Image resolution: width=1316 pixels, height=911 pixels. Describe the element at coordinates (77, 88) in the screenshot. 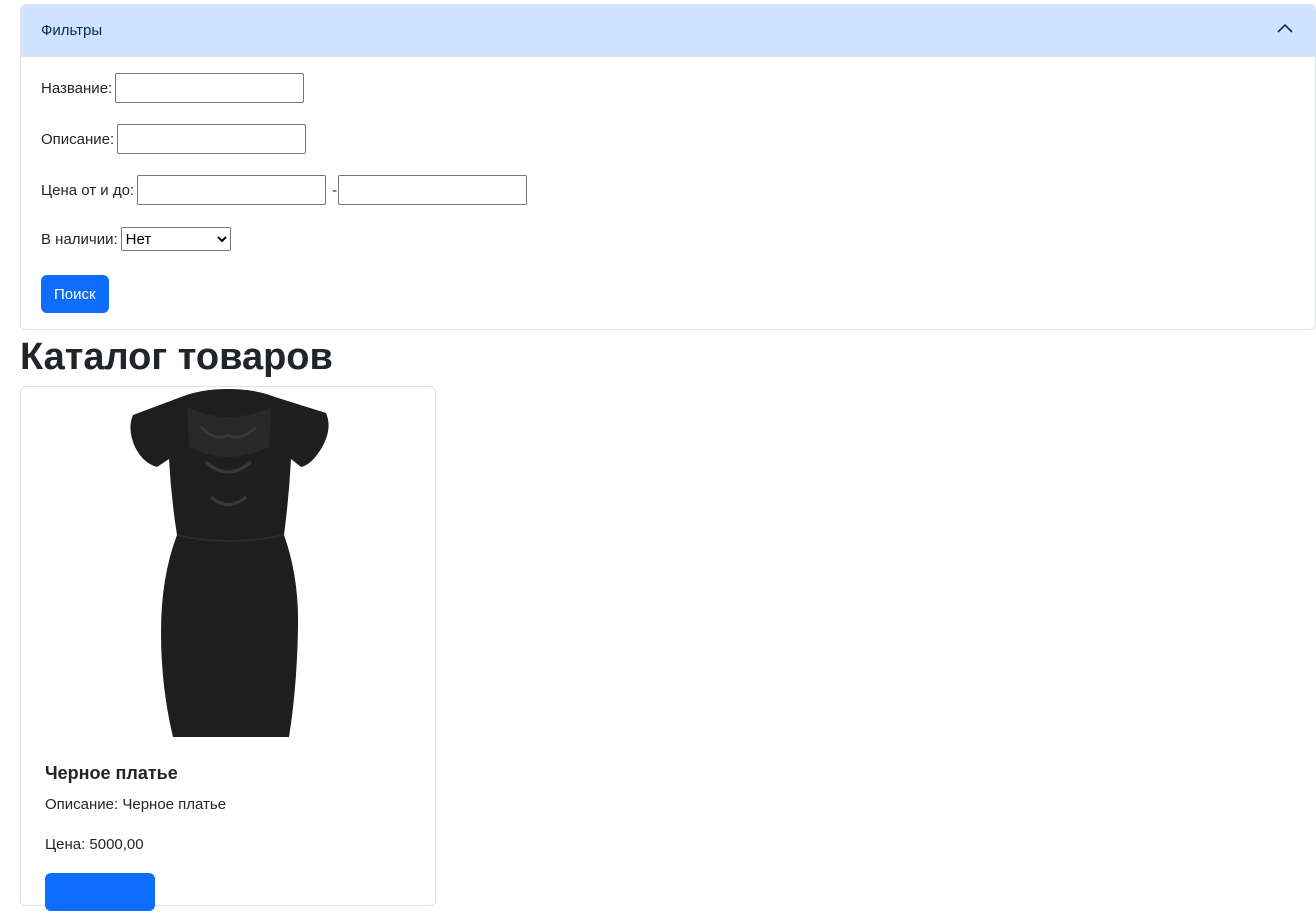

I see `name-label: Название:` at that location.